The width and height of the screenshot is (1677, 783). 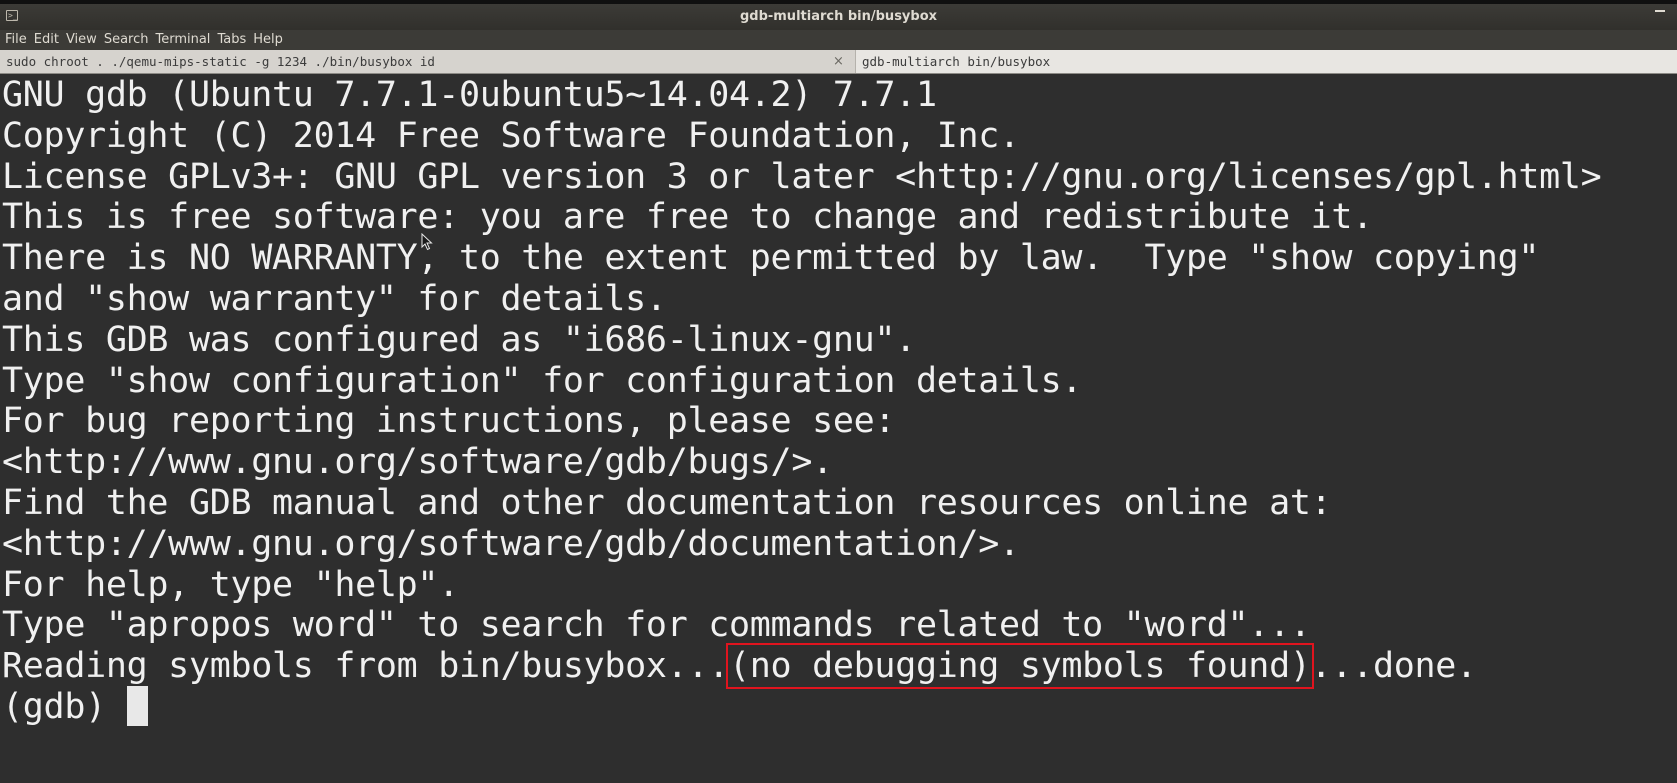 What do you see at coordinates (838, 16) in the screenshot?
I see `window-title: gdb-multiarch bin/busybox` at bounding box center [838, 16].